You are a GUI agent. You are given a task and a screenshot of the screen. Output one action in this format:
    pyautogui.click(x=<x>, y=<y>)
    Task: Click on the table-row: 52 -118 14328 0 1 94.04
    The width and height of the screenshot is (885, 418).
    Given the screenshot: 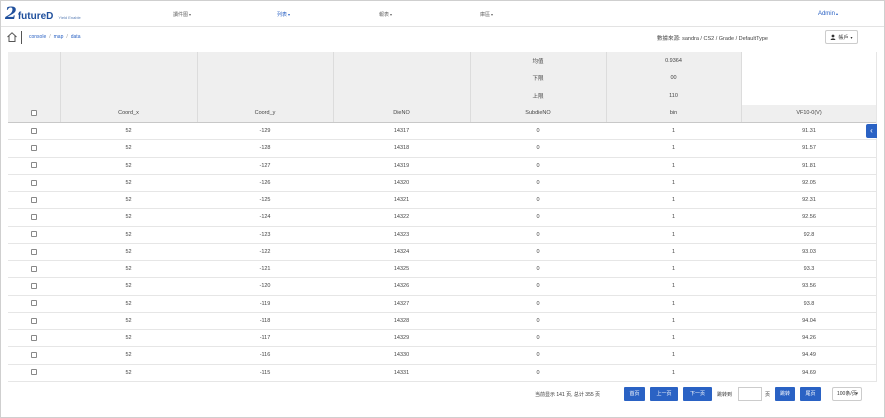 What is the action you would take?
    pyautogui.click(x=442, y=321)
    